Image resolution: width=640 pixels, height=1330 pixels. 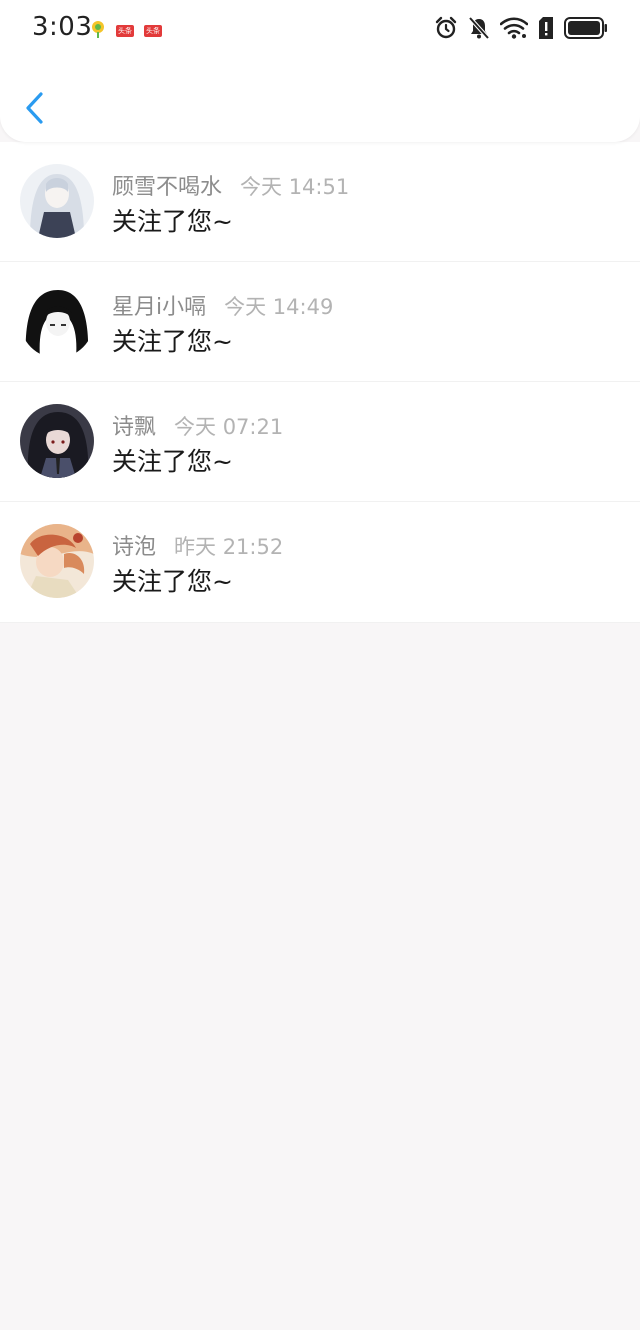 What do you see at coordinates (514, 30) in the screenshot?
I see `wifi-icon` at bounding box center [514, 30].